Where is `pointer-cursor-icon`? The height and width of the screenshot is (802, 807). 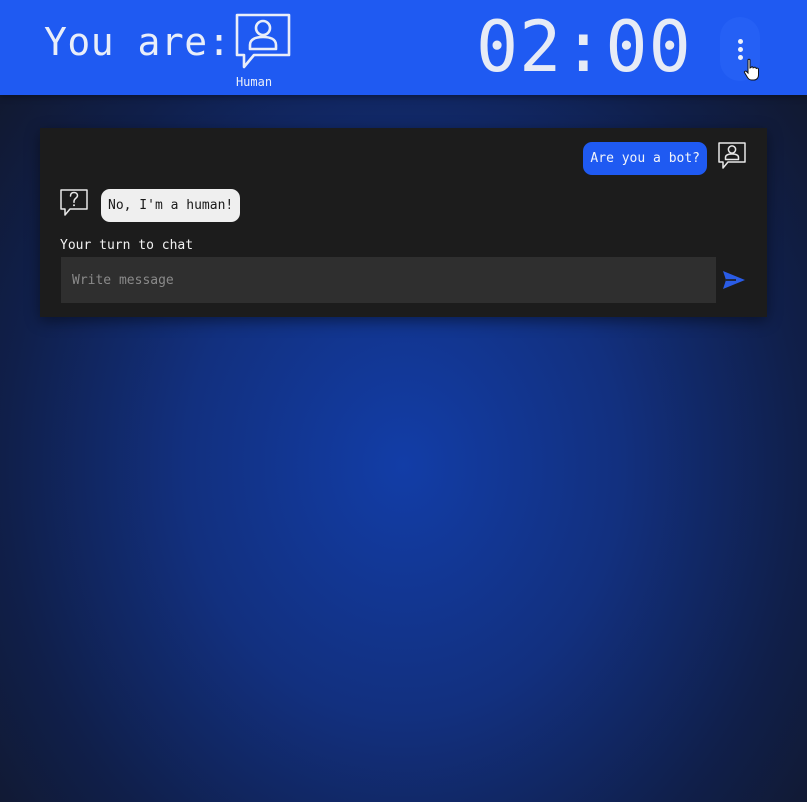
pointer-cursor-icon is located at coordinates (751, 69).